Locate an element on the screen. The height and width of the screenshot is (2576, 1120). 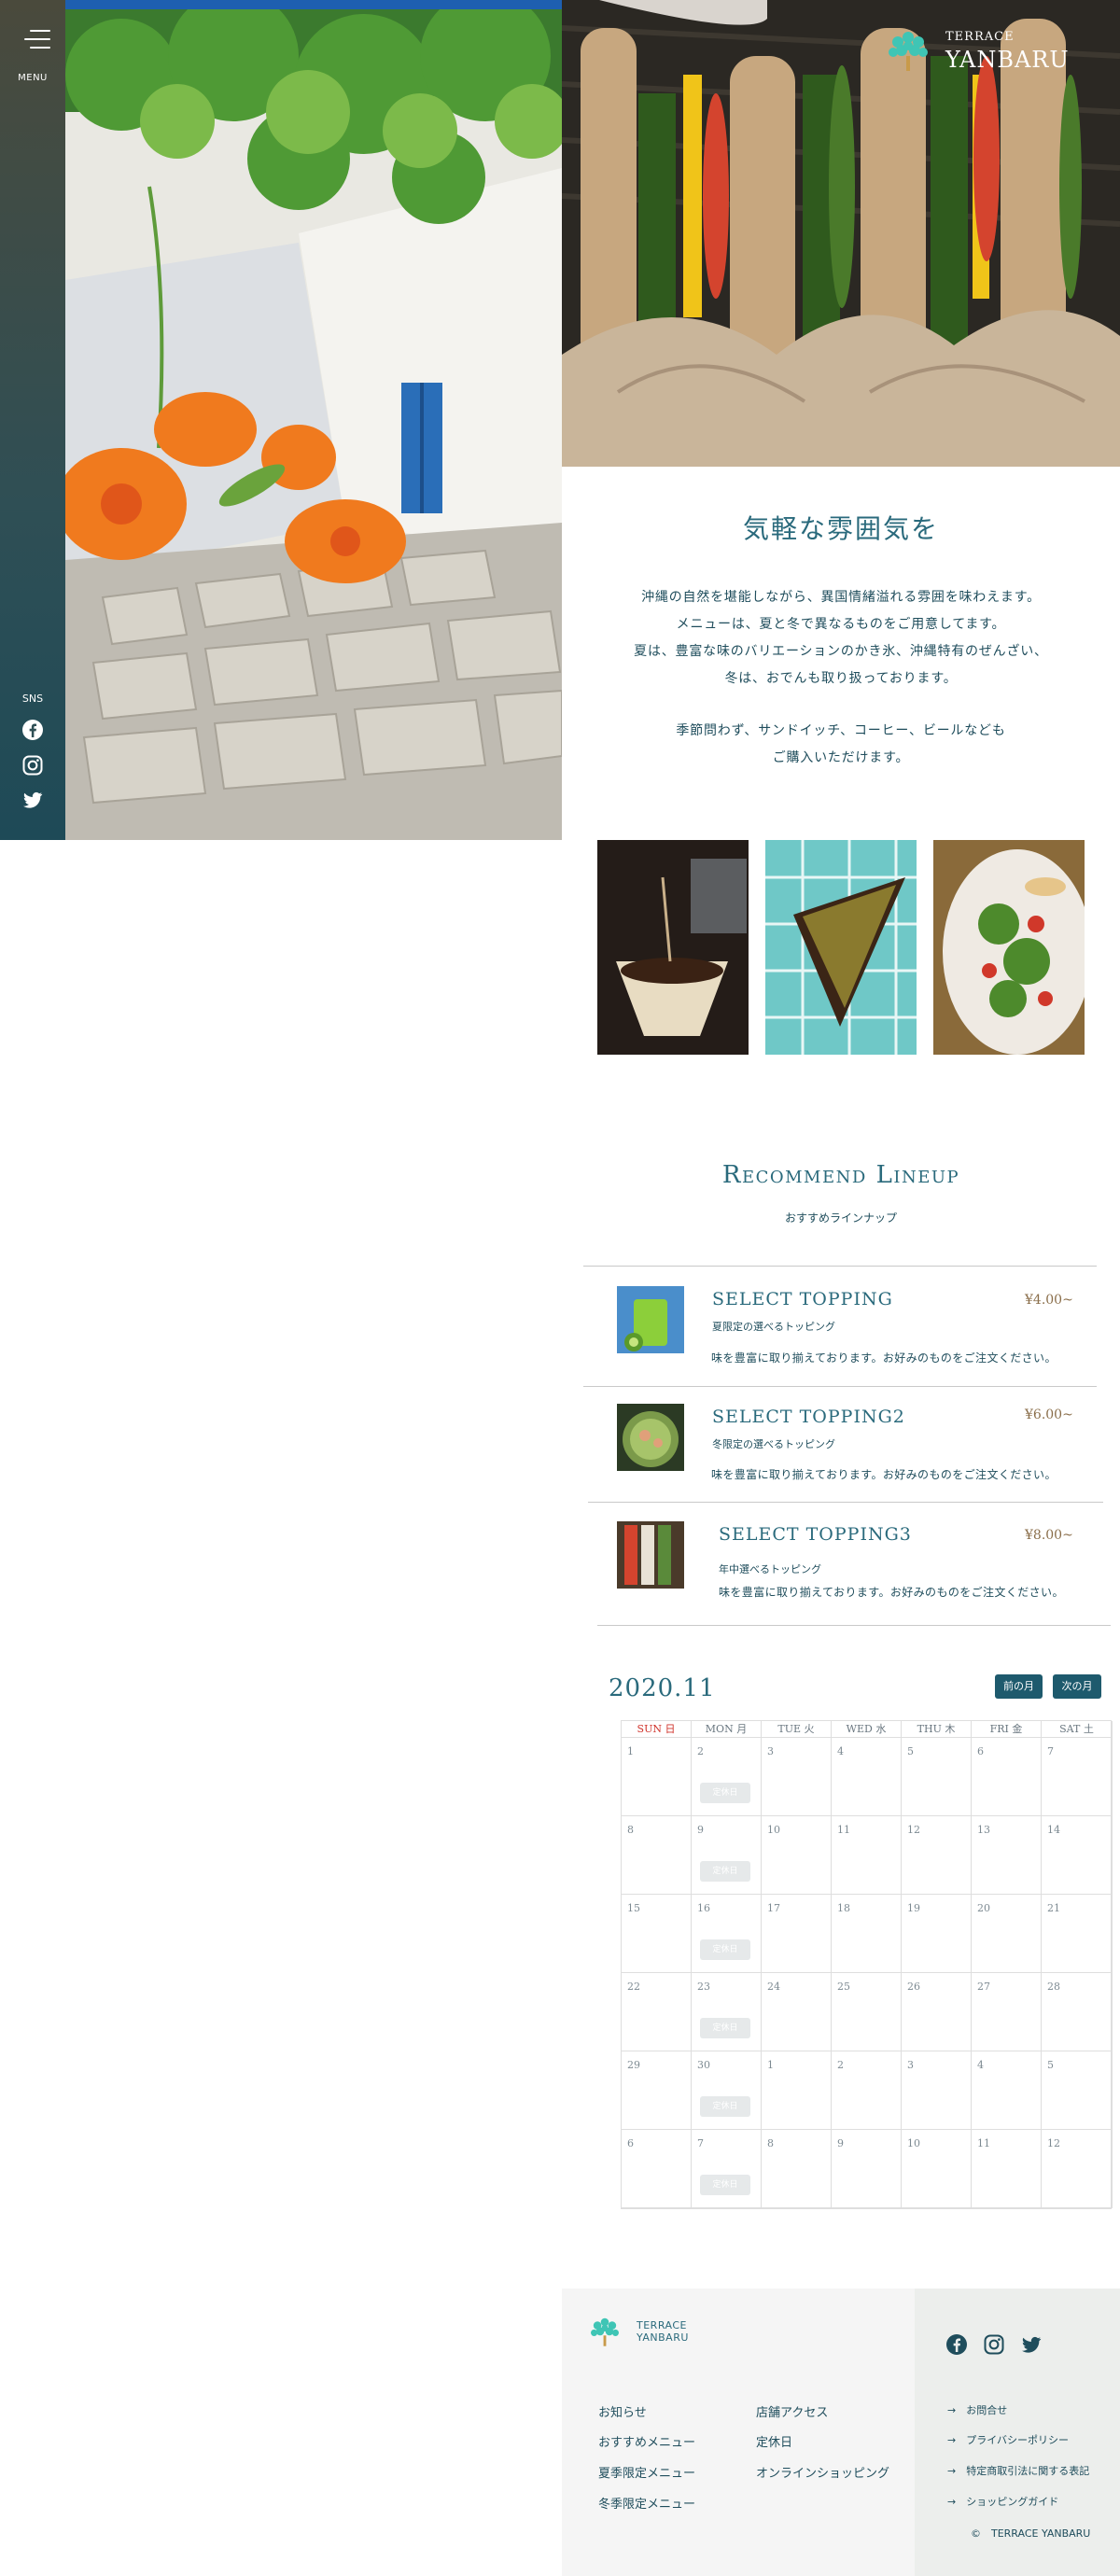
weekday-wed: WED 水 is located at coordinates (867, 1729).